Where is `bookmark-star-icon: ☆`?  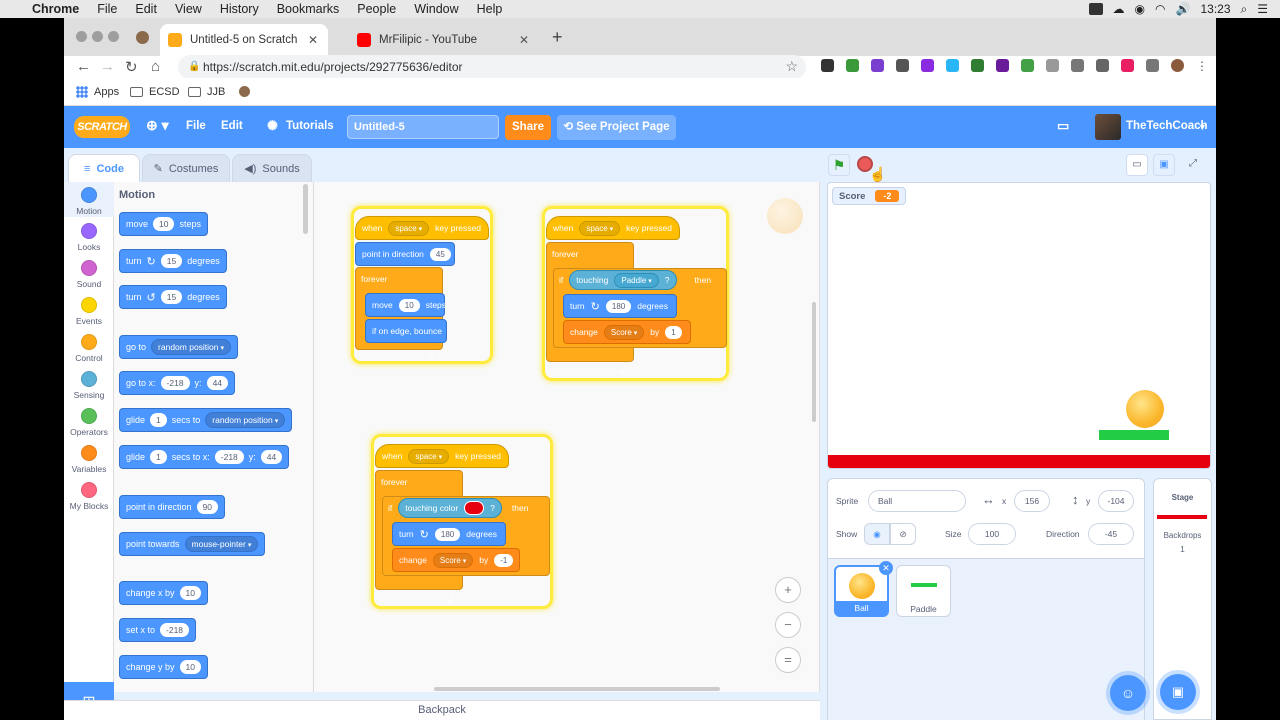 bookmark-star-icon: ☆ is located at coordinates (791, 66).